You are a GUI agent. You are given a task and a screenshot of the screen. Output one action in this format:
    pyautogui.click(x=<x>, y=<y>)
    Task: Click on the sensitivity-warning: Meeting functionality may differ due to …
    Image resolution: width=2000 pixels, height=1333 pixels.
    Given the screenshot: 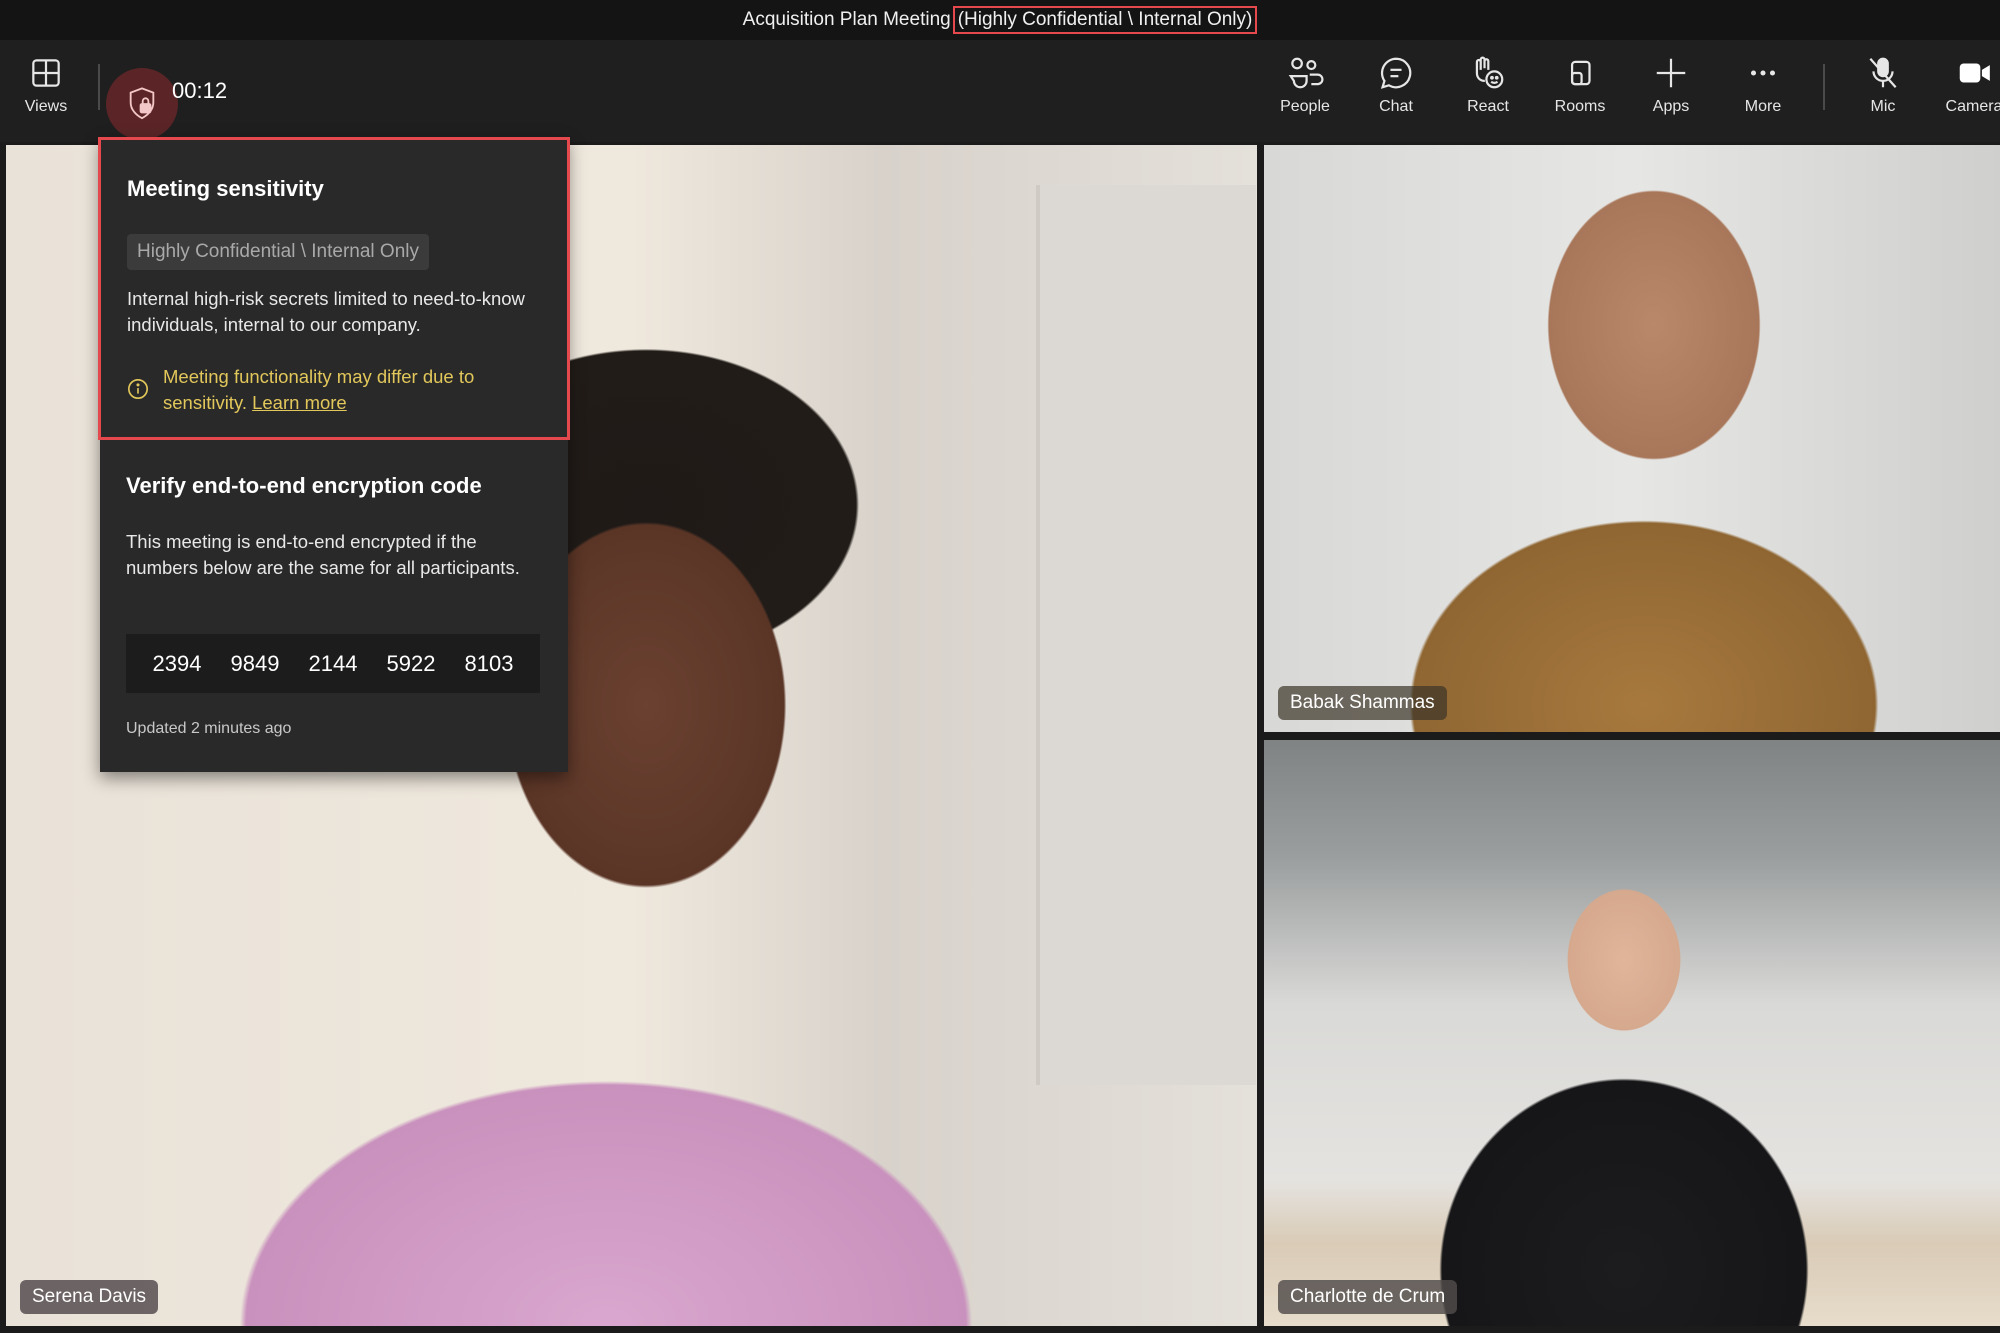 What is the action you would take?
    pyautogui.click(x=337, y=390)
    